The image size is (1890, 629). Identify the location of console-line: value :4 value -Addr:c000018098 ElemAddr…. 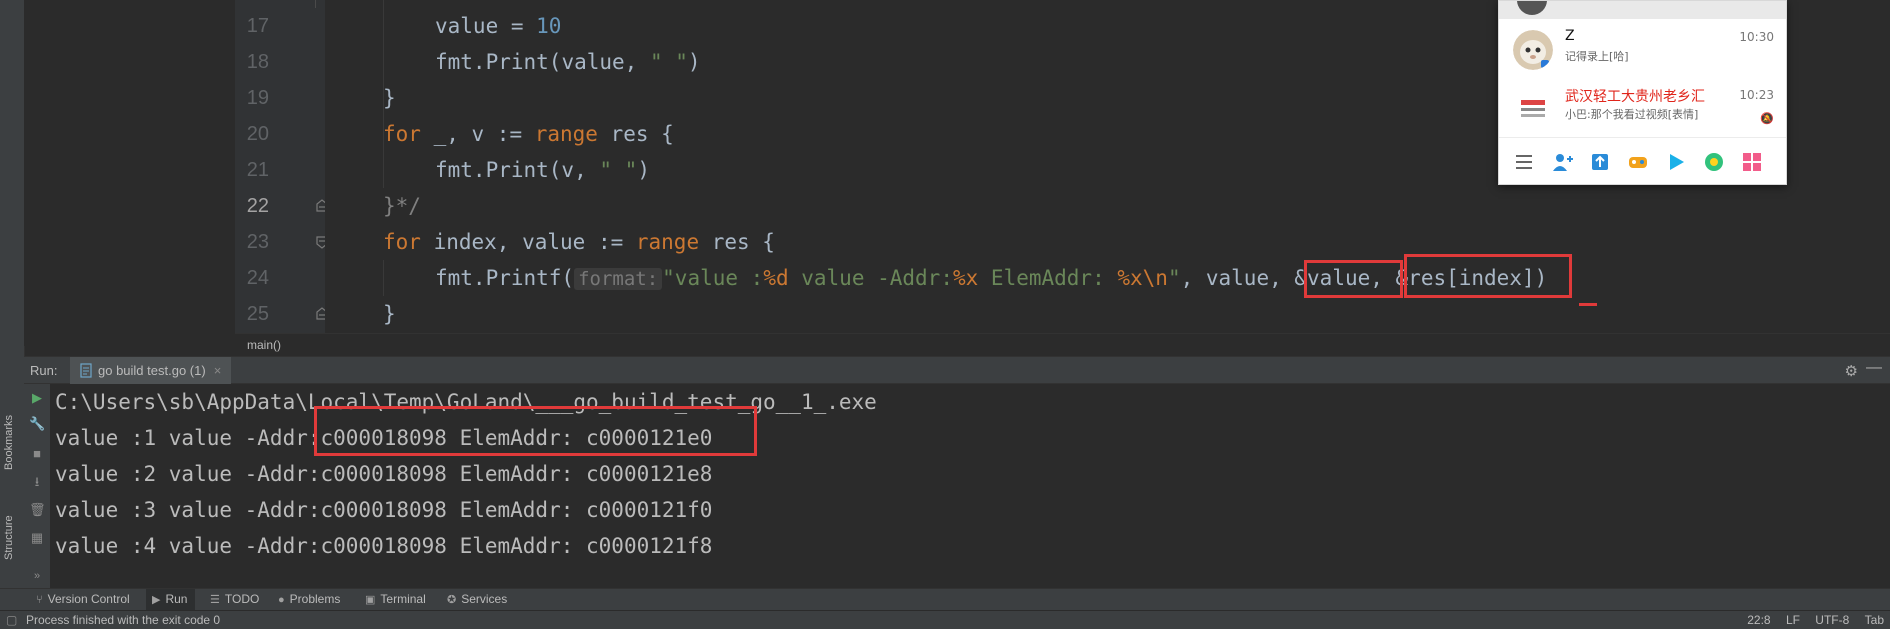
(384, 546).